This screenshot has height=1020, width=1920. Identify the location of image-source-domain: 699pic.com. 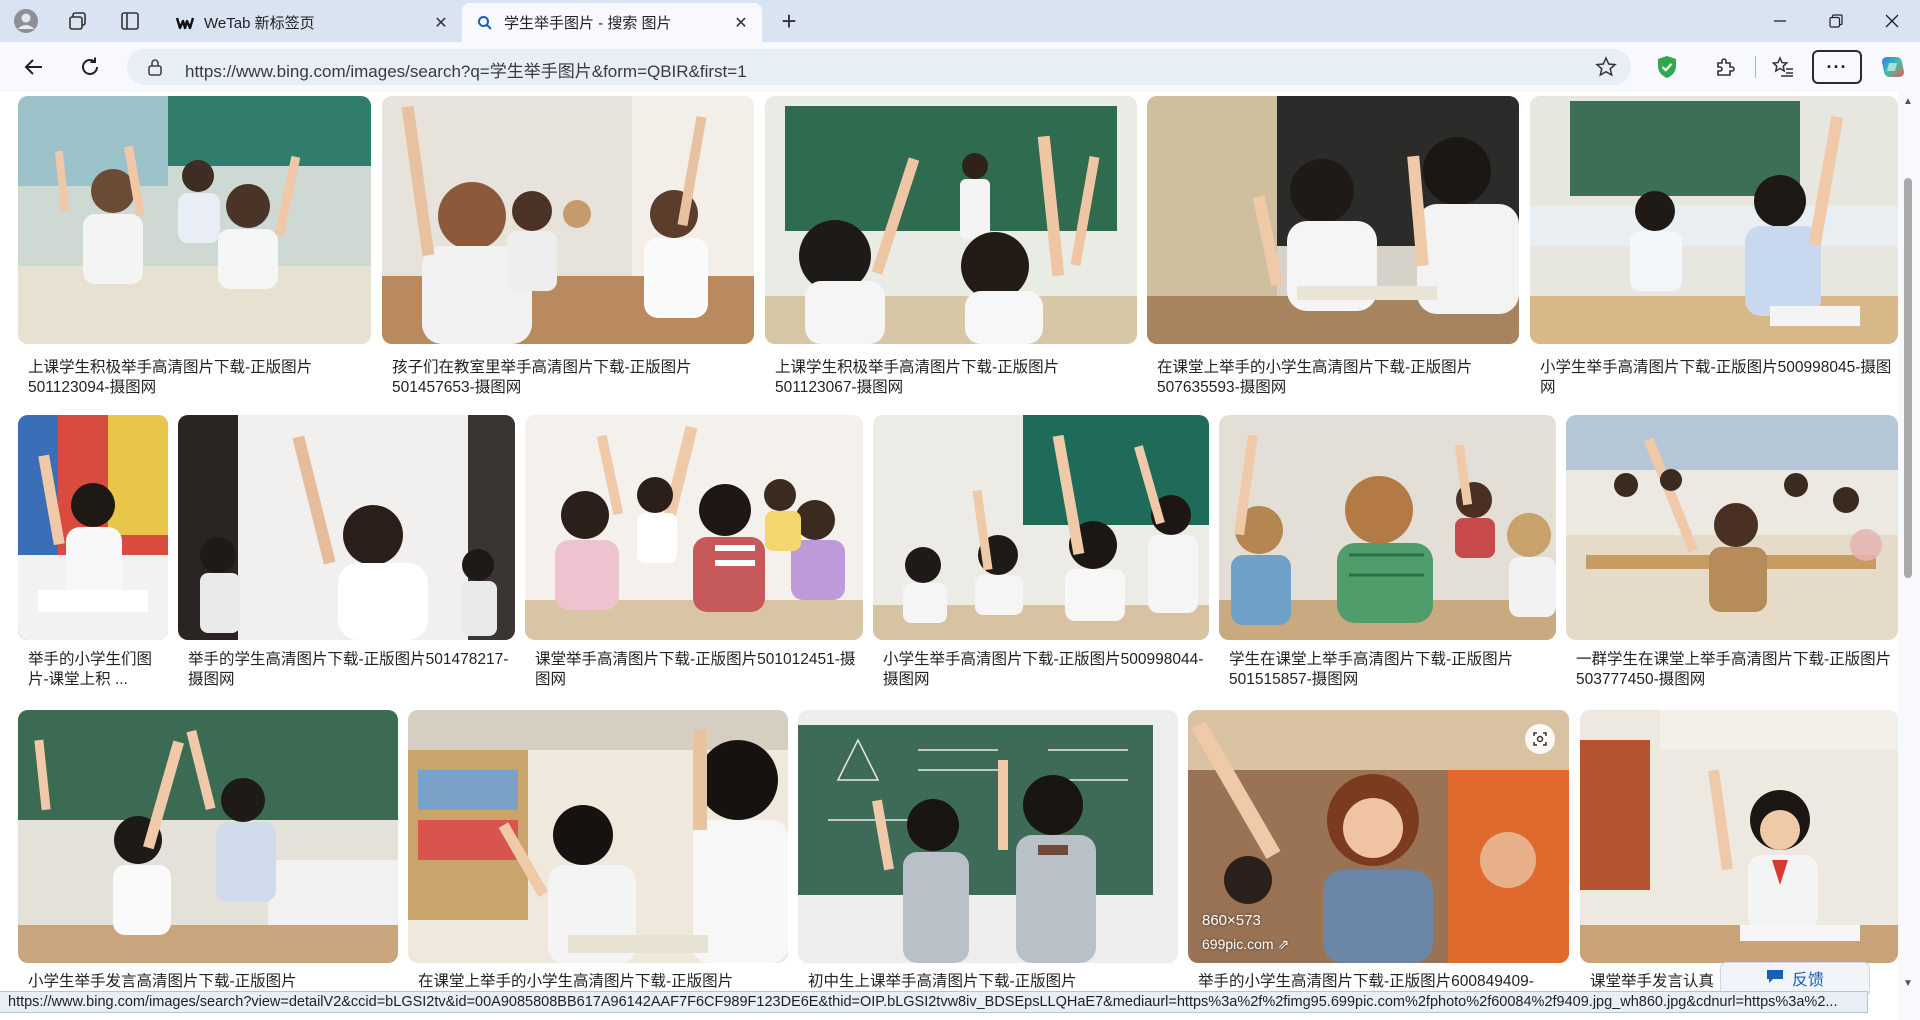
(1238, 944).